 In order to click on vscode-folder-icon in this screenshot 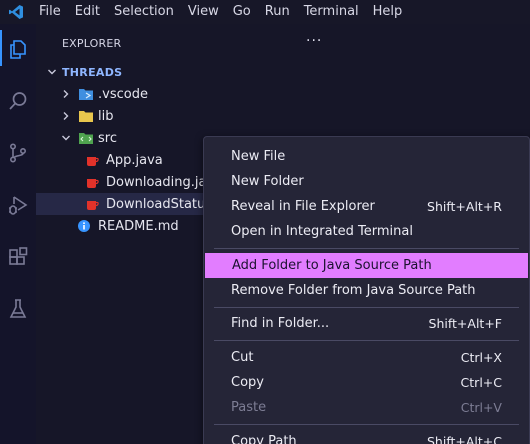, I will do `click(86, 94)`.